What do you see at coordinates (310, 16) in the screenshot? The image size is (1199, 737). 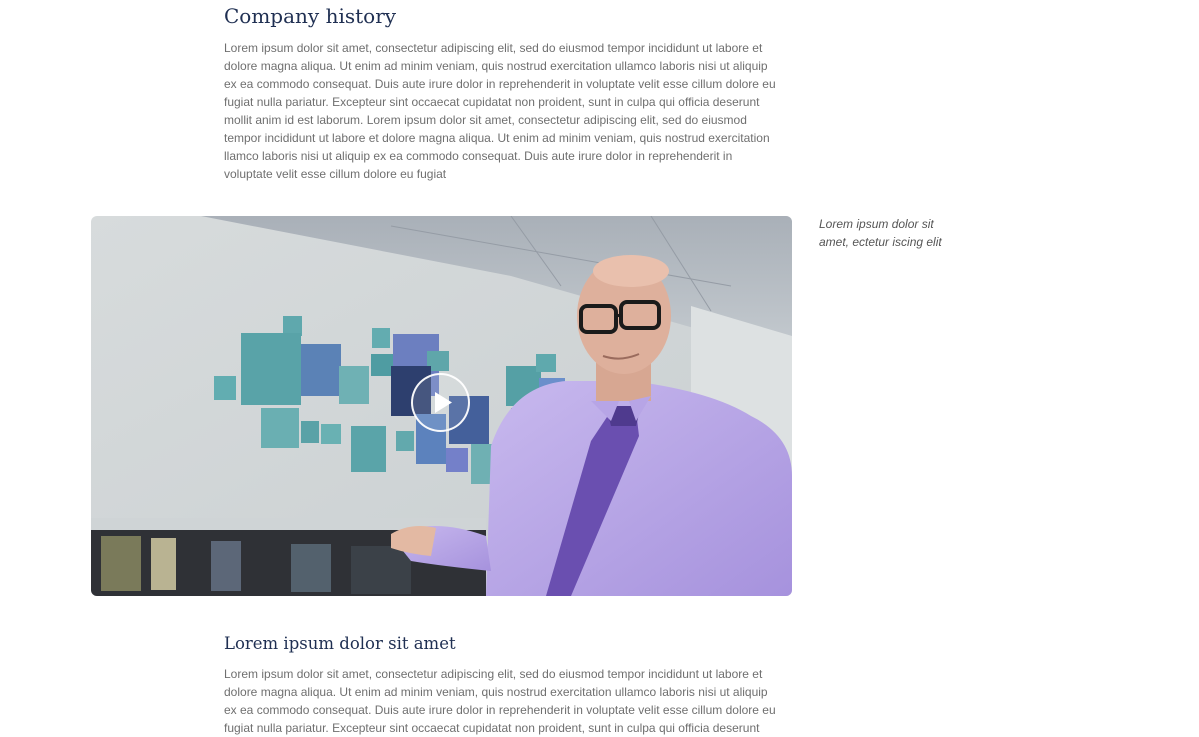 I see `section-title-company-history: Company history` at bounding box center [310, 16].